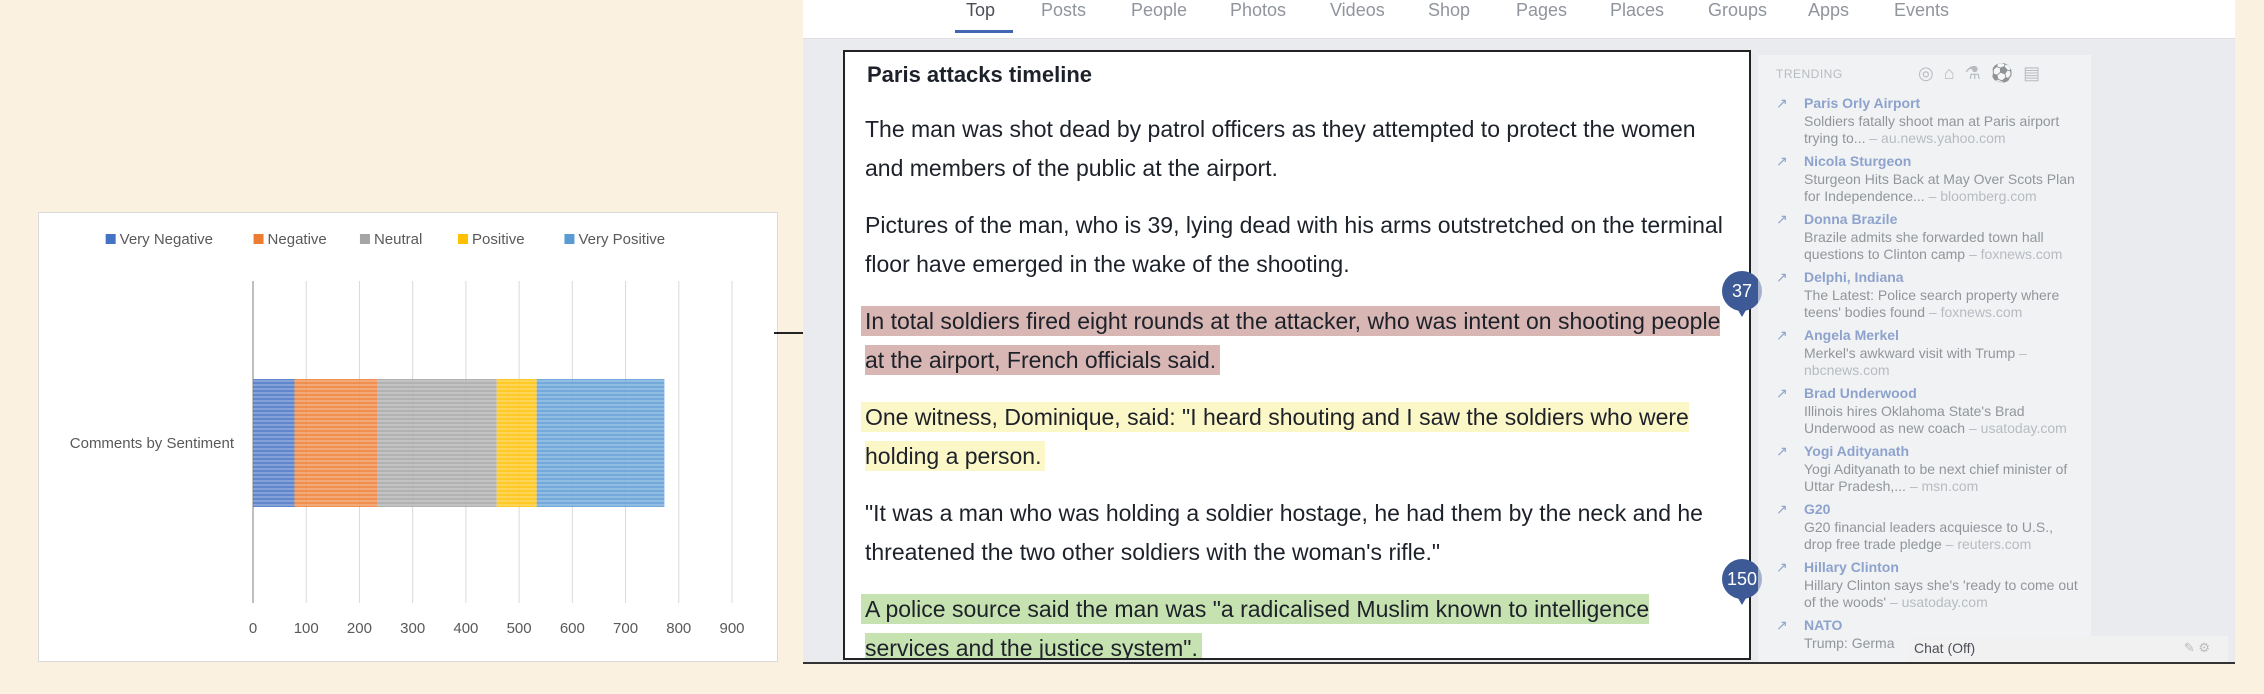  I want to click on trending-topic: G20, so click(1817, 509).